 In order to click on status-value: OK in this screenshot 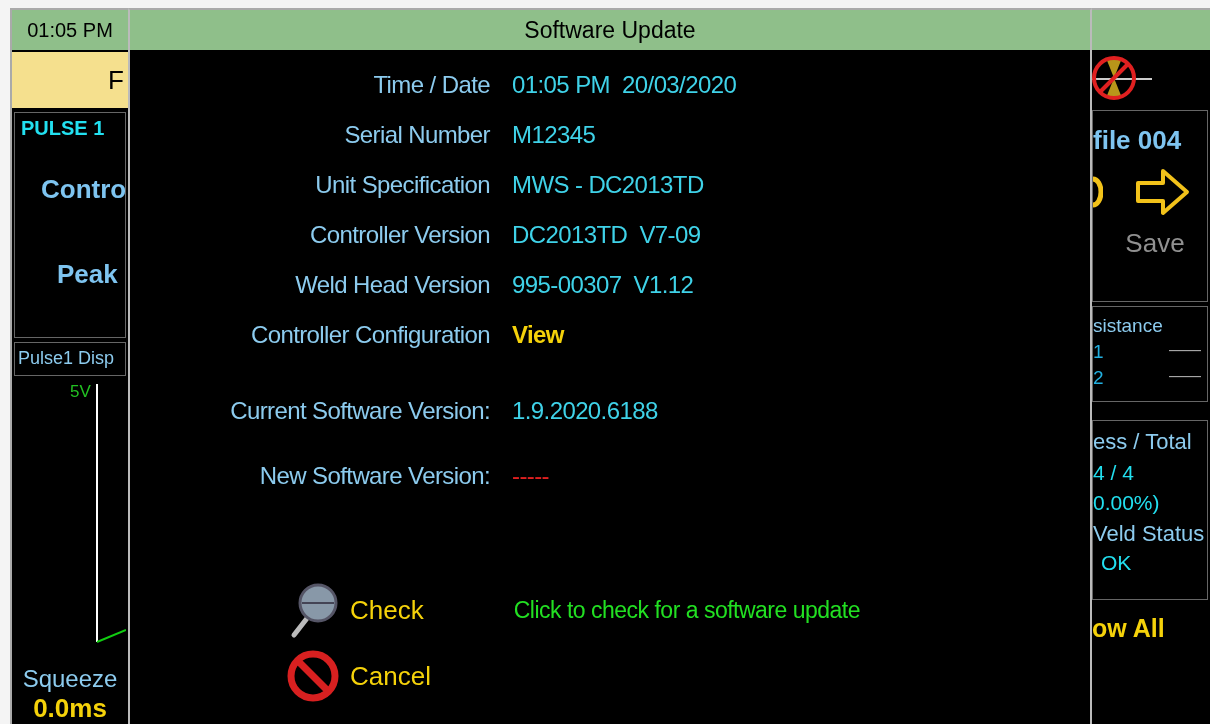, I will do `click(1116, 562)`.